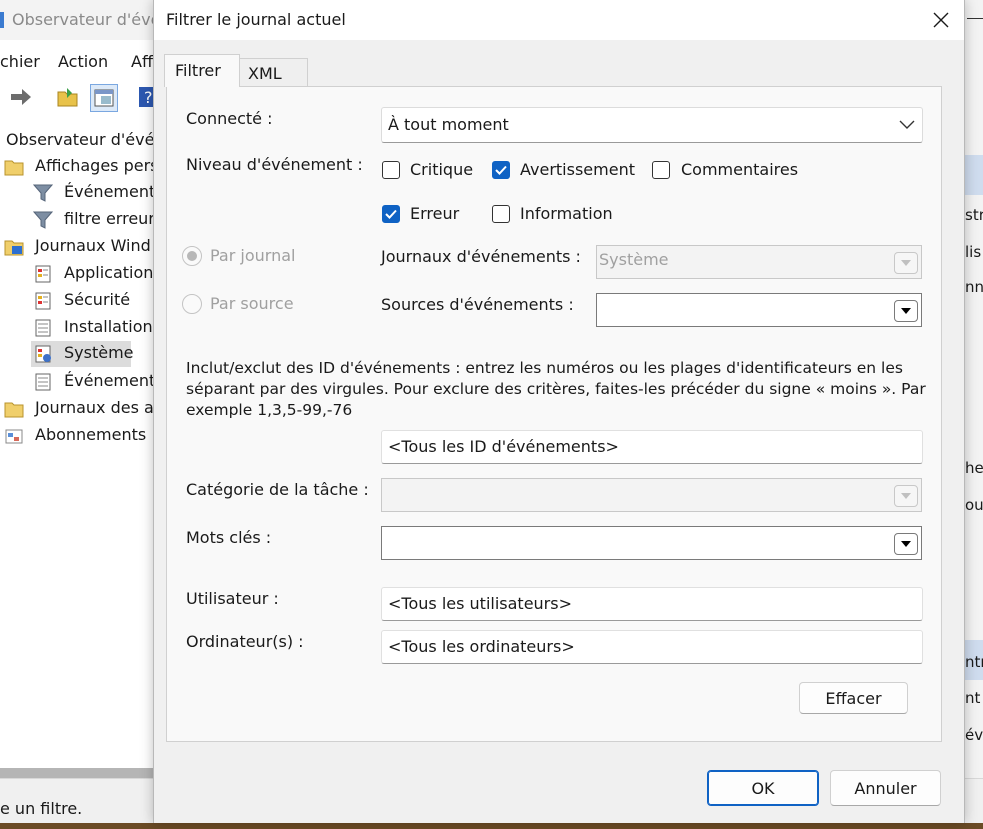 The image size is (983, 829). I want to click on clear-button: Effacer, so click(853, 698).